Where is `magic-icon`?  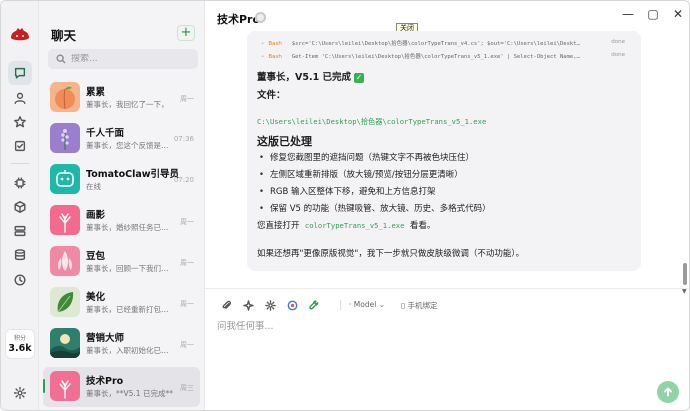 magic-icon is located at coordinates (270, 305).